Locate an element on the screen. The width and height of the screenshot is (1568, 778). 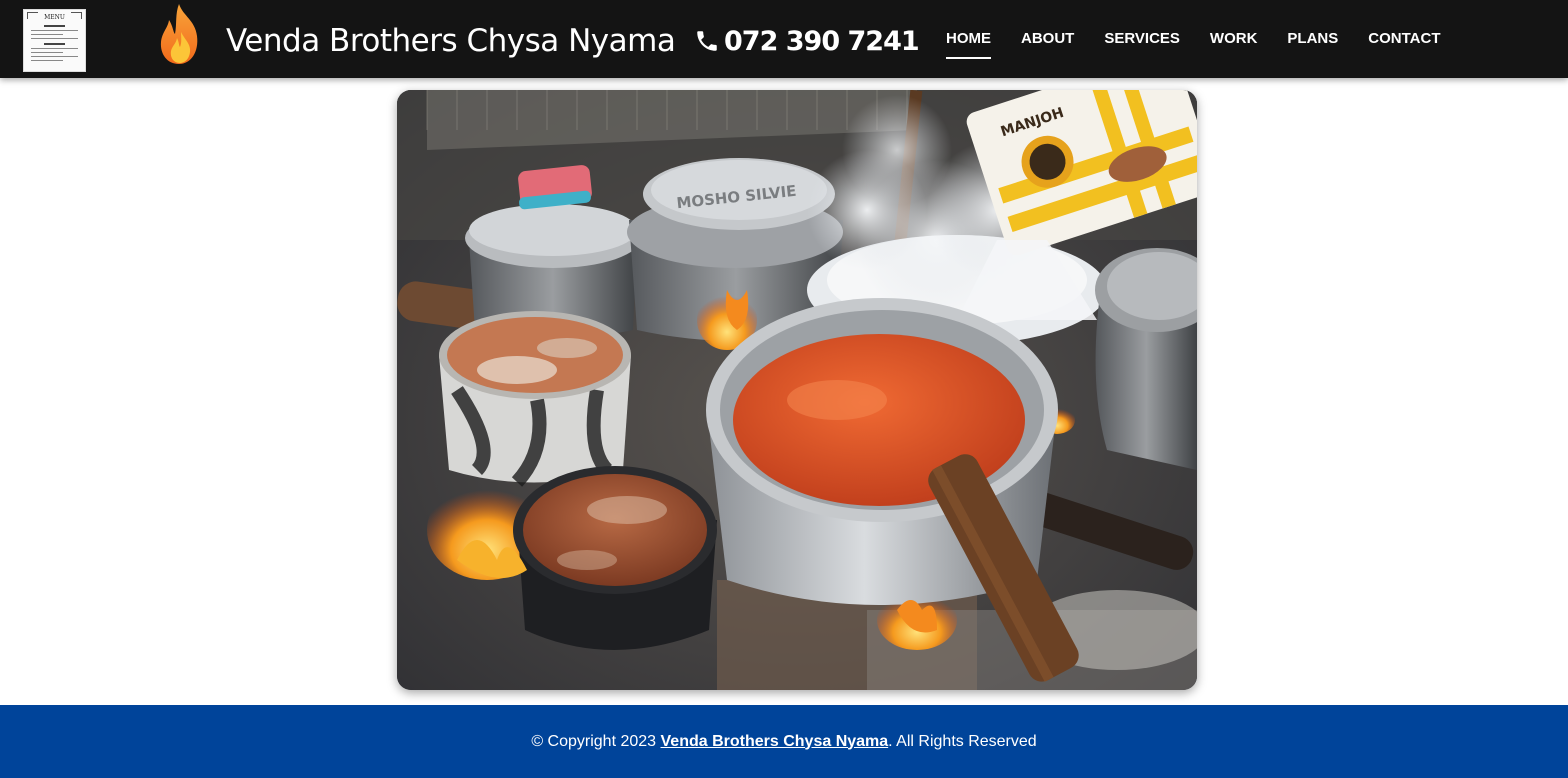
copyright-prefix: © Copyright 2023 is located at coordinates (596, 741).